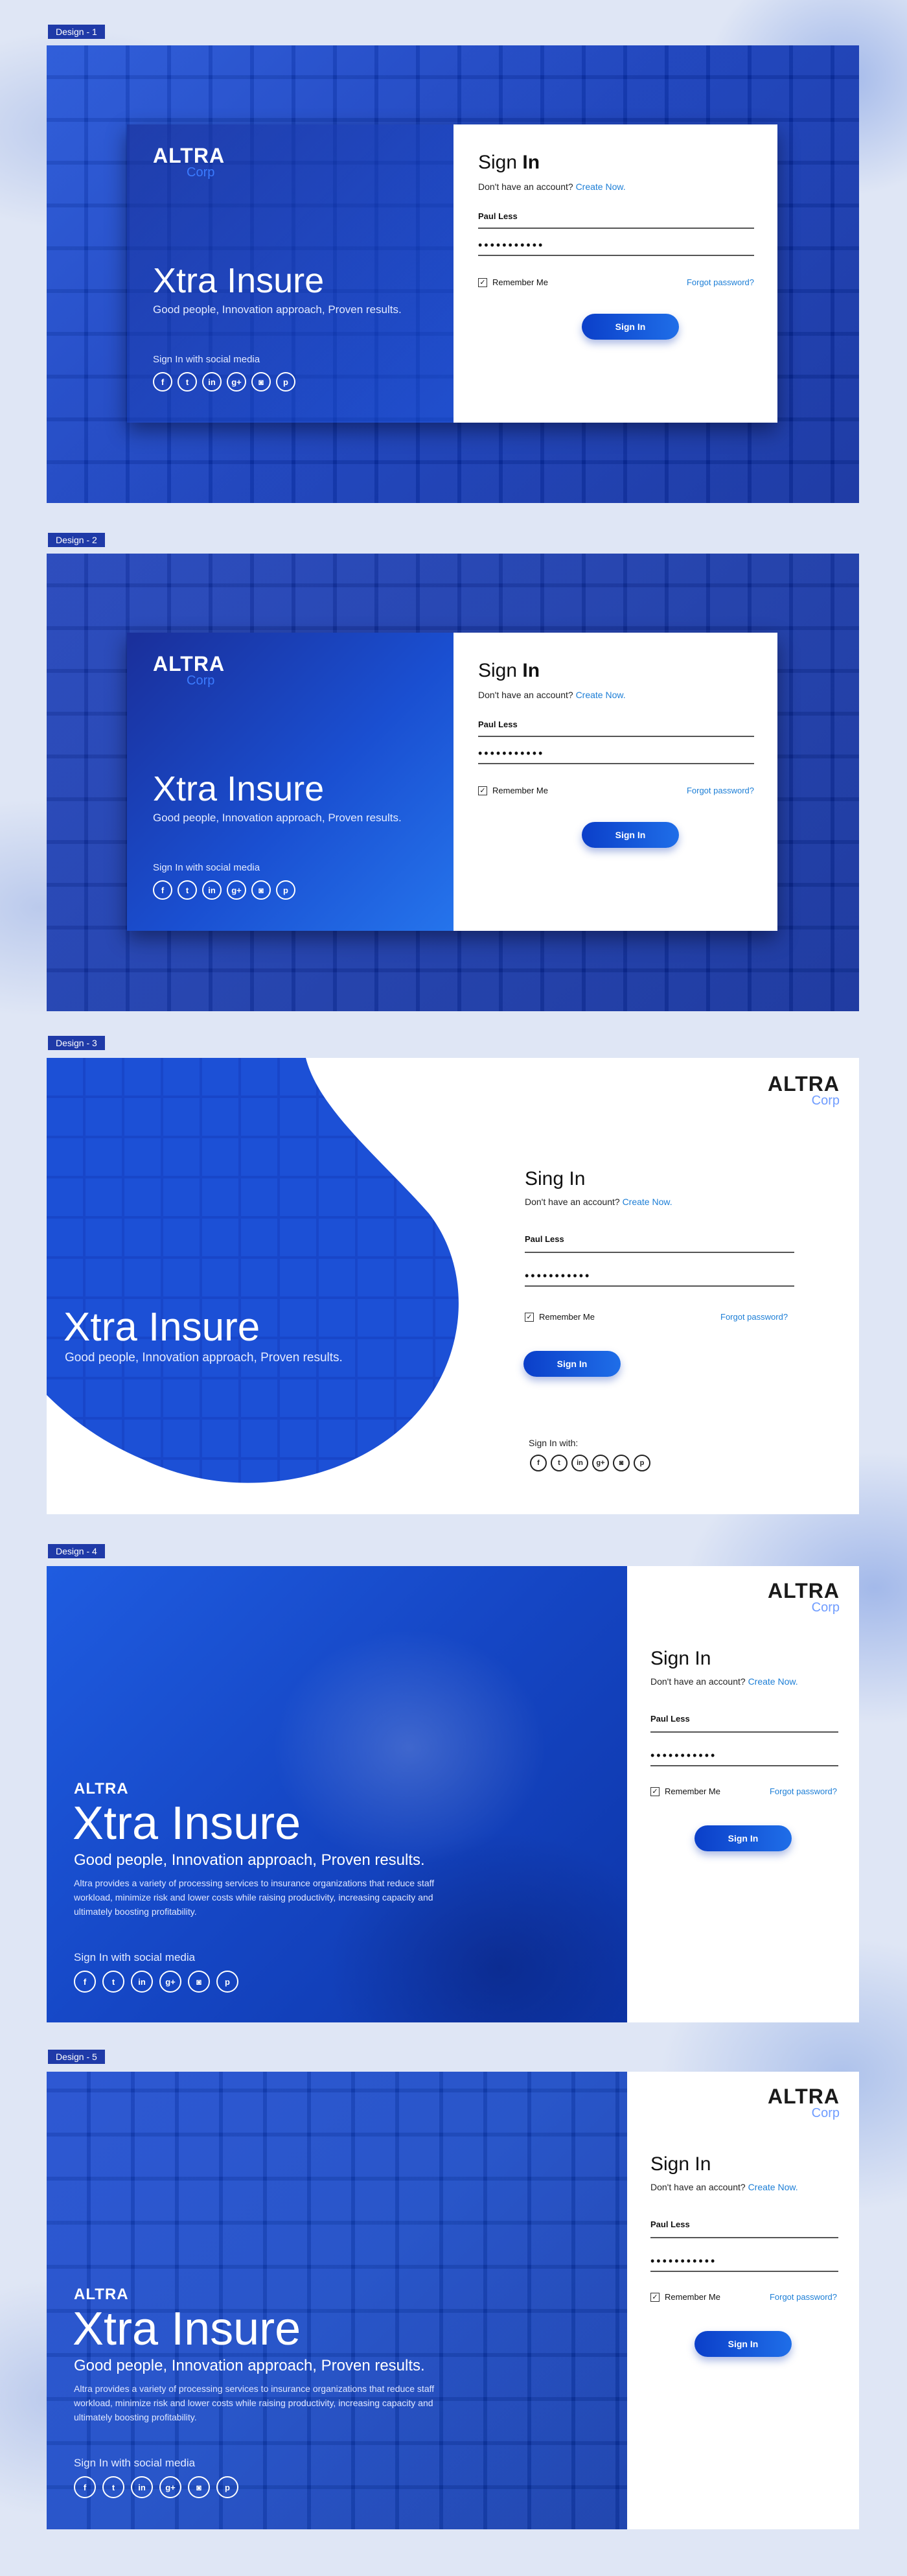 This screenshot has width=907, height=2576. What do you see at coordinates (531, 670) in the screenshot?
I see `title-bold: In` at bounding box center [531, 670].